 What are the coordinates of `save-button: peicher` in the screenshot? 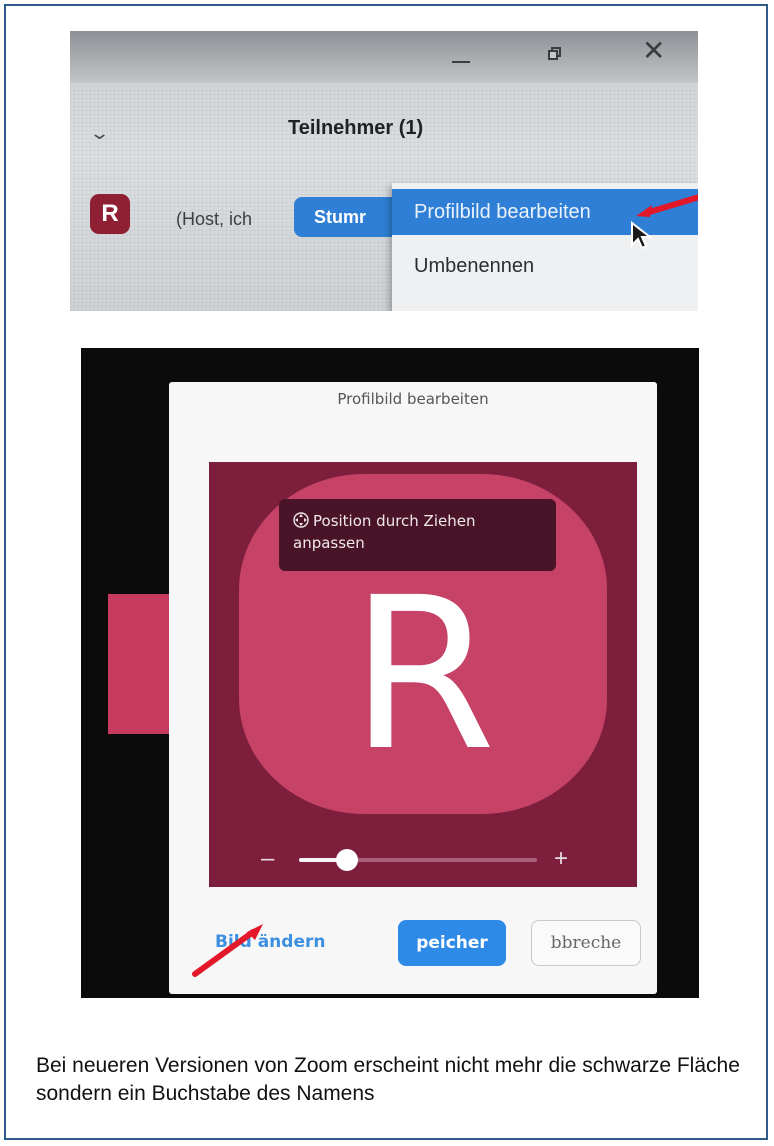 It's located at (452, 943).